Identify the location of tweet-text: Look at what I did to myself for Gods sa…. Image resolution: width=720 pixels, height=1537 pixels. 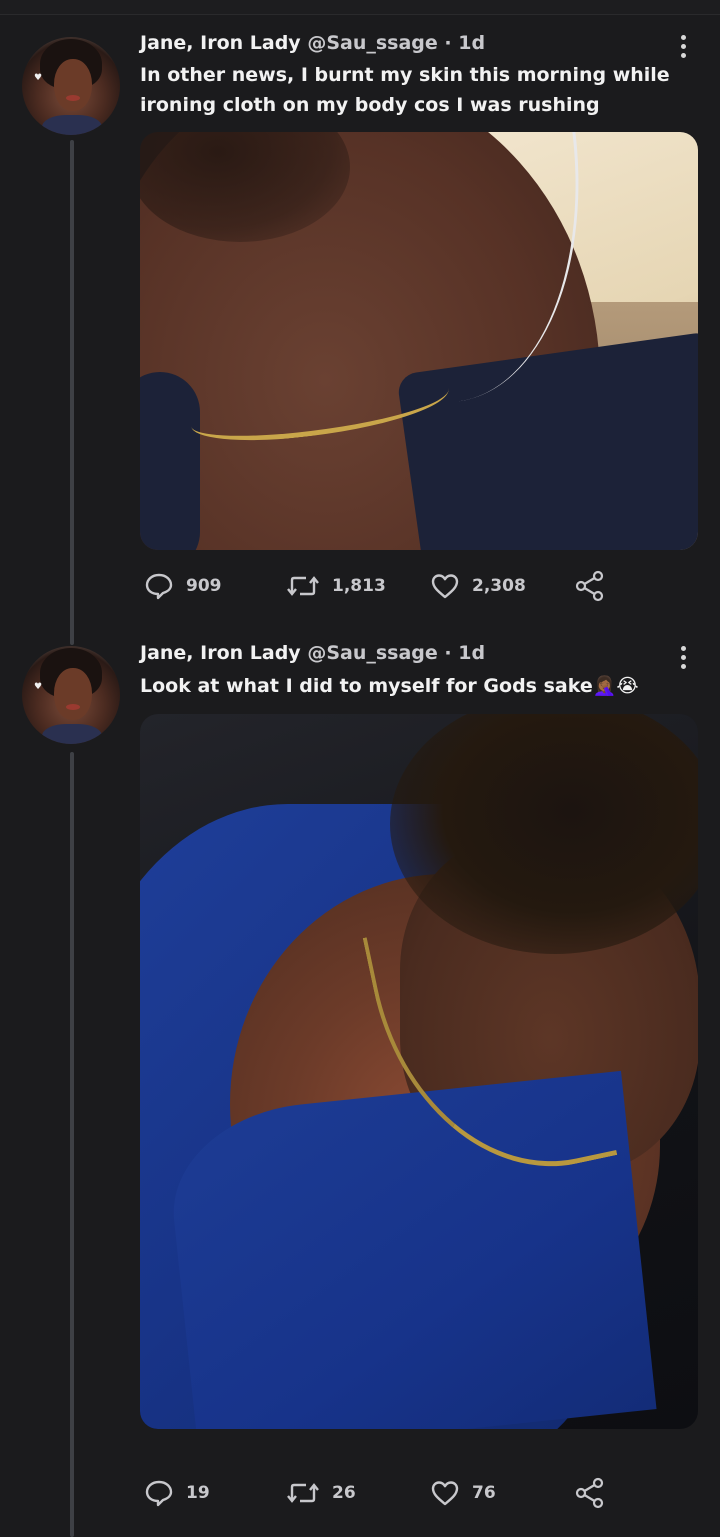
(389, 686).